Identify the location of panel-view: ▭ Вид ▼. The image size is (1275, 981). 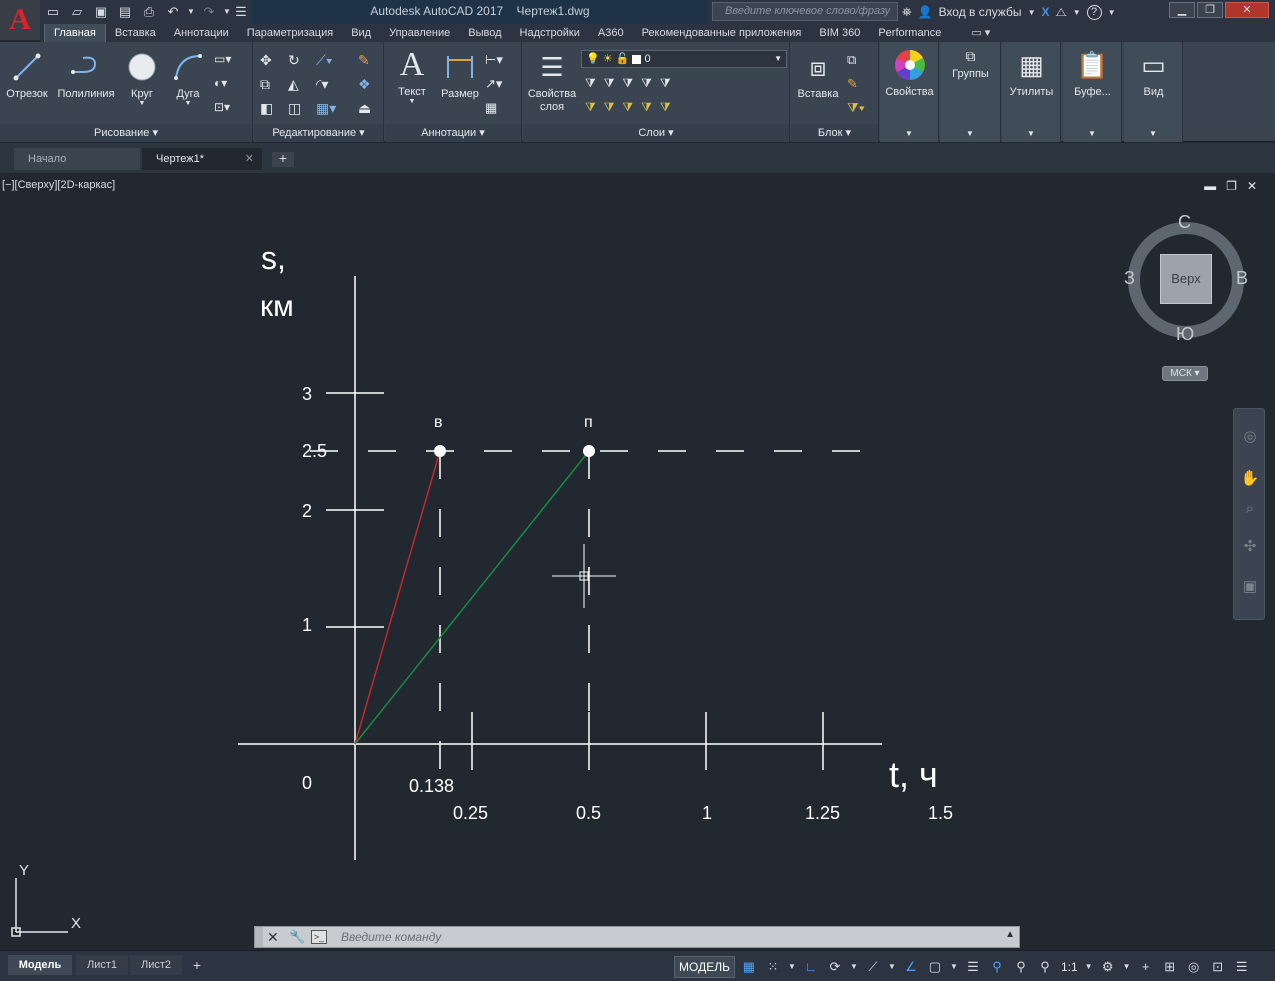
(1153, 92).